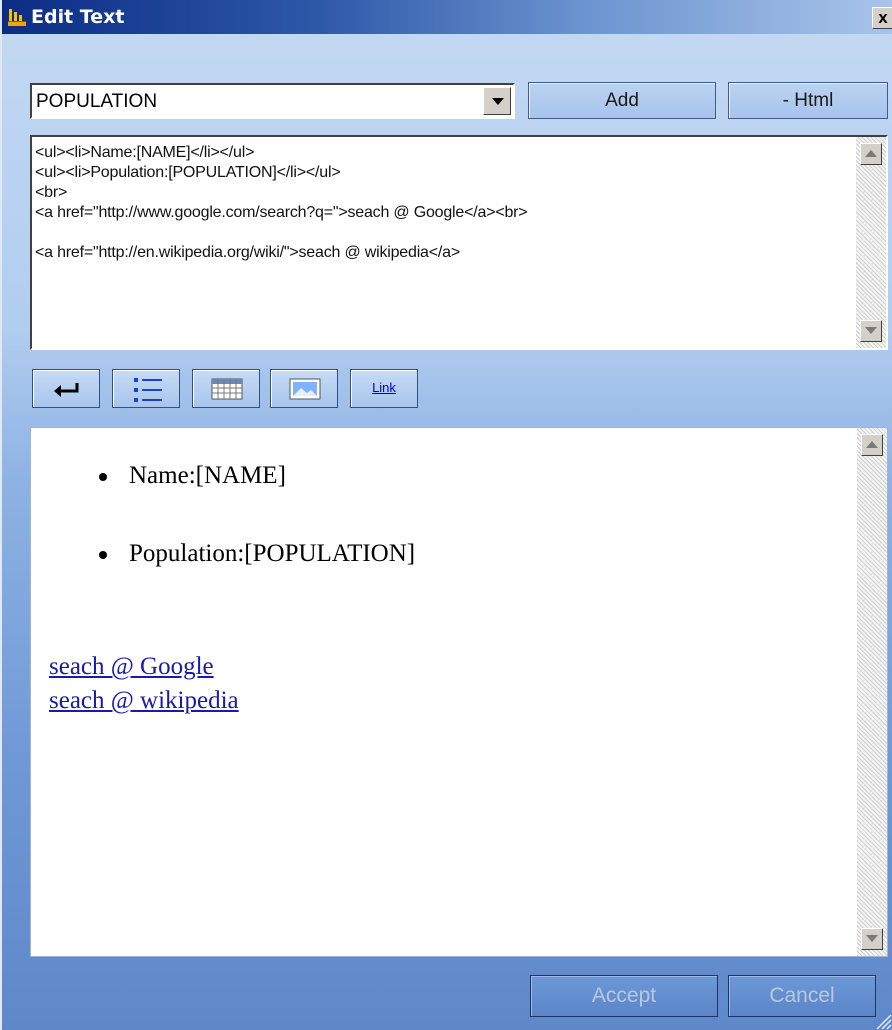 The height and width of the screenshot is (1030, 892). Describe the element at coordinates (257, 483) in the screenshot. I see `list-item: Name:[NAME]` at that location.